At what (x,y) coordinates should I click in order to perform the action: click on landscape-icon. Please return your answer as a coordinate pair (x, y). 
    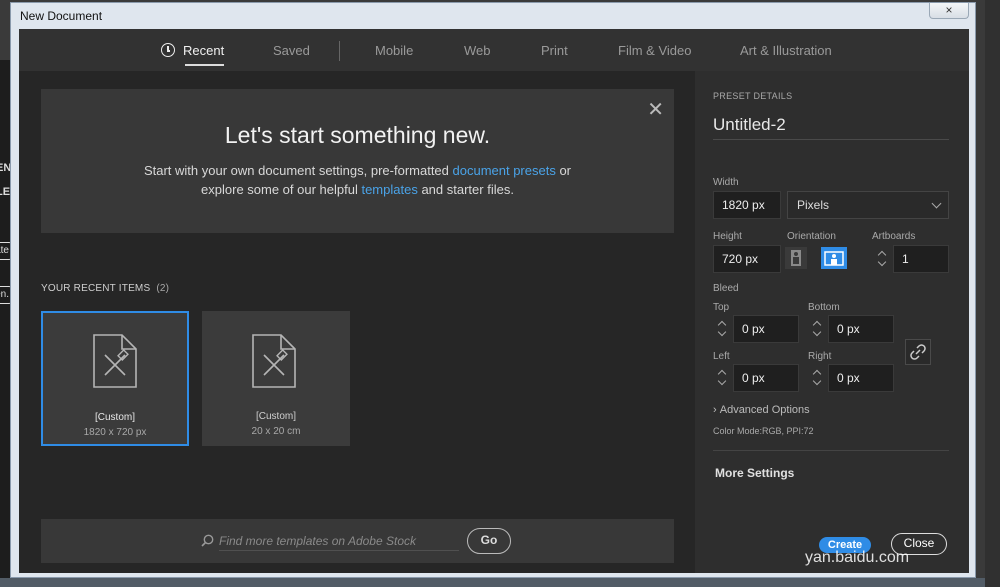
    Looking at the image, I should click on (834, 258).